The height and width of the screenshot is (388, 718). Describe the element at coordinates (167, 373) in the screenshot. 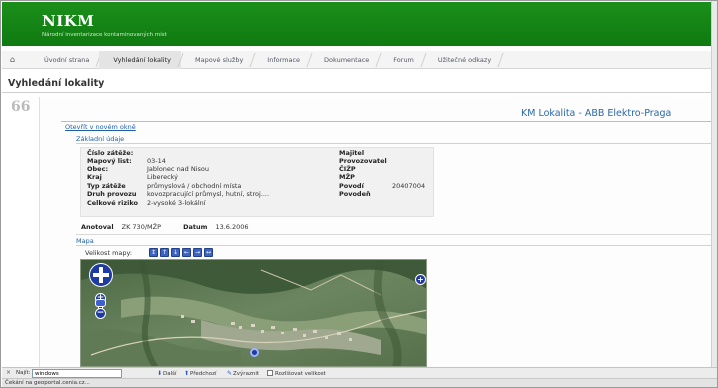

I see `find-next-button: ⬇Další` at that location.